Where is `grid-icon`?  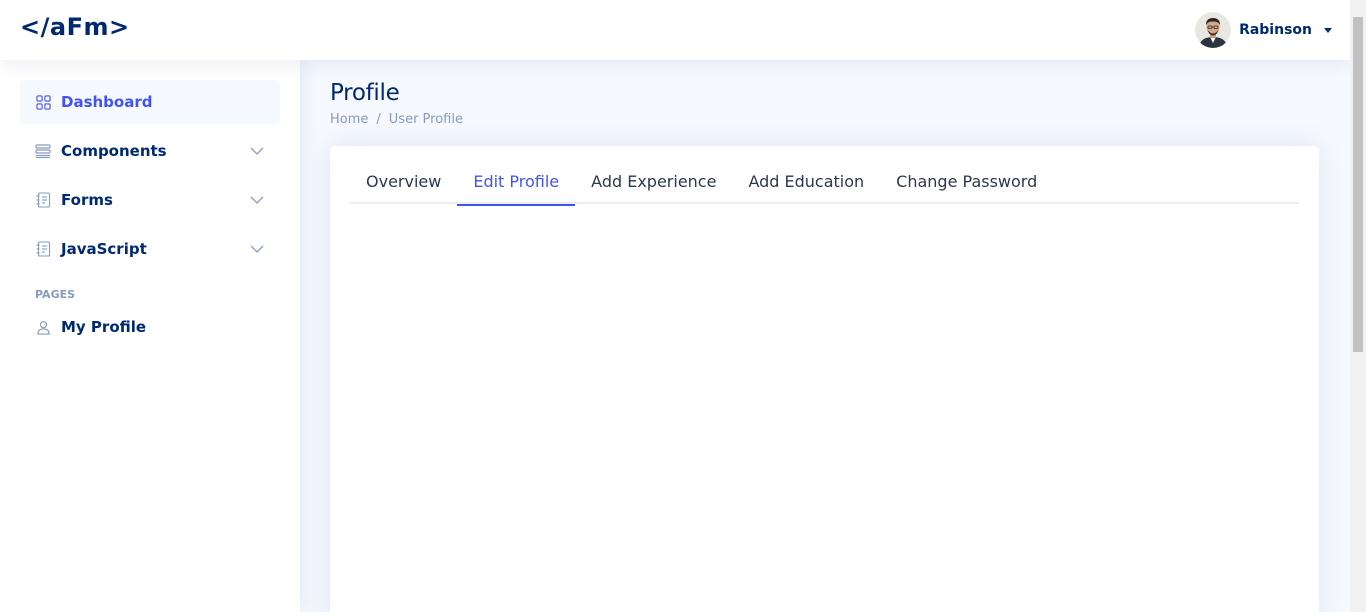 grid-icon is located at coordinates (43, 102).